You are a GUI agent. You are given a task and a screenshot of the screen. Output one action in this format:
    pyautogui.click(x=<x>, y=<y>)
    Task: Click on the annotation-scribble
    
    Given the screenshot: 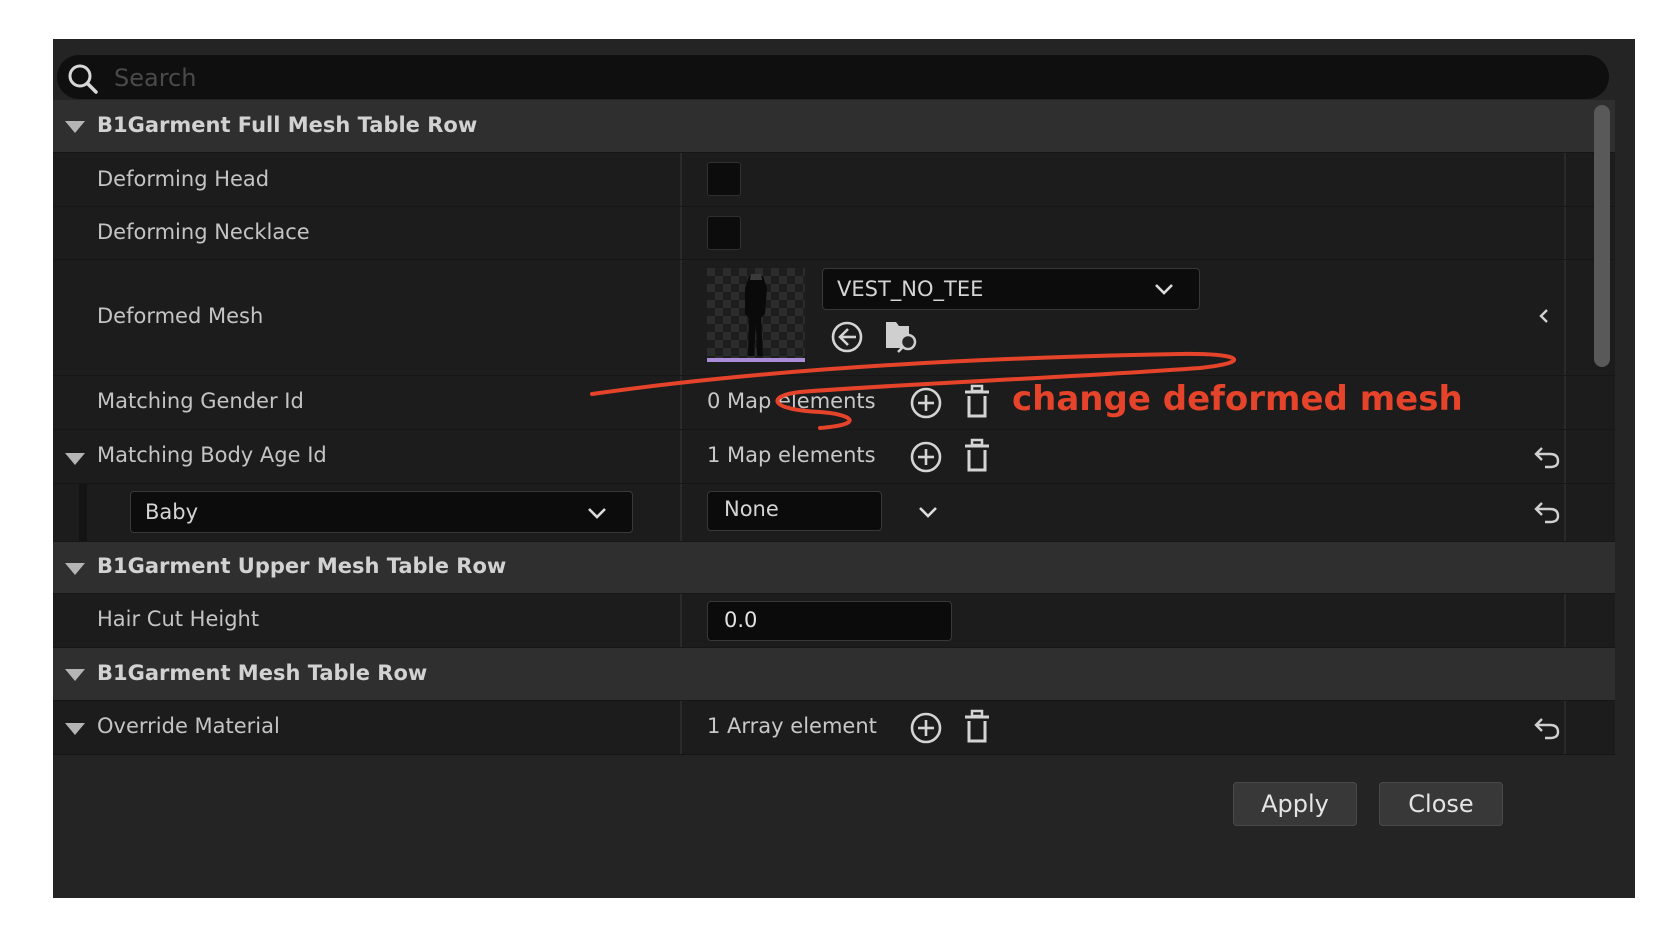 What is the action you would take?
    pyautogui.click(x=913, y=390)
    